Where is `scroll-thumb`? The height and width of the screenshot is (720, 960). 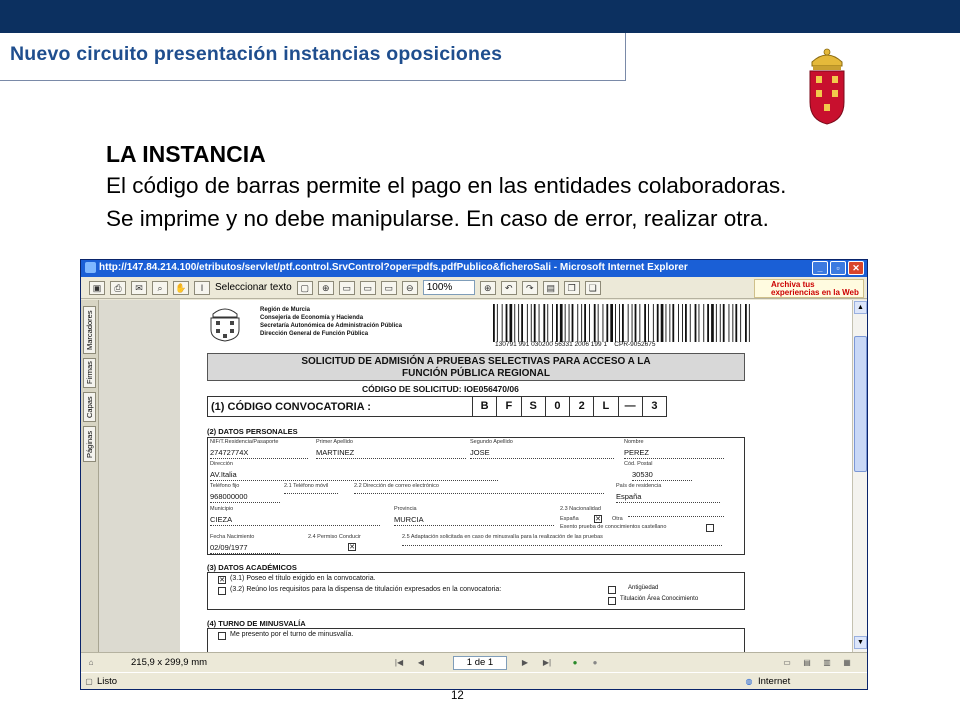
scroll-thumb is located at coordinates (860, 404).